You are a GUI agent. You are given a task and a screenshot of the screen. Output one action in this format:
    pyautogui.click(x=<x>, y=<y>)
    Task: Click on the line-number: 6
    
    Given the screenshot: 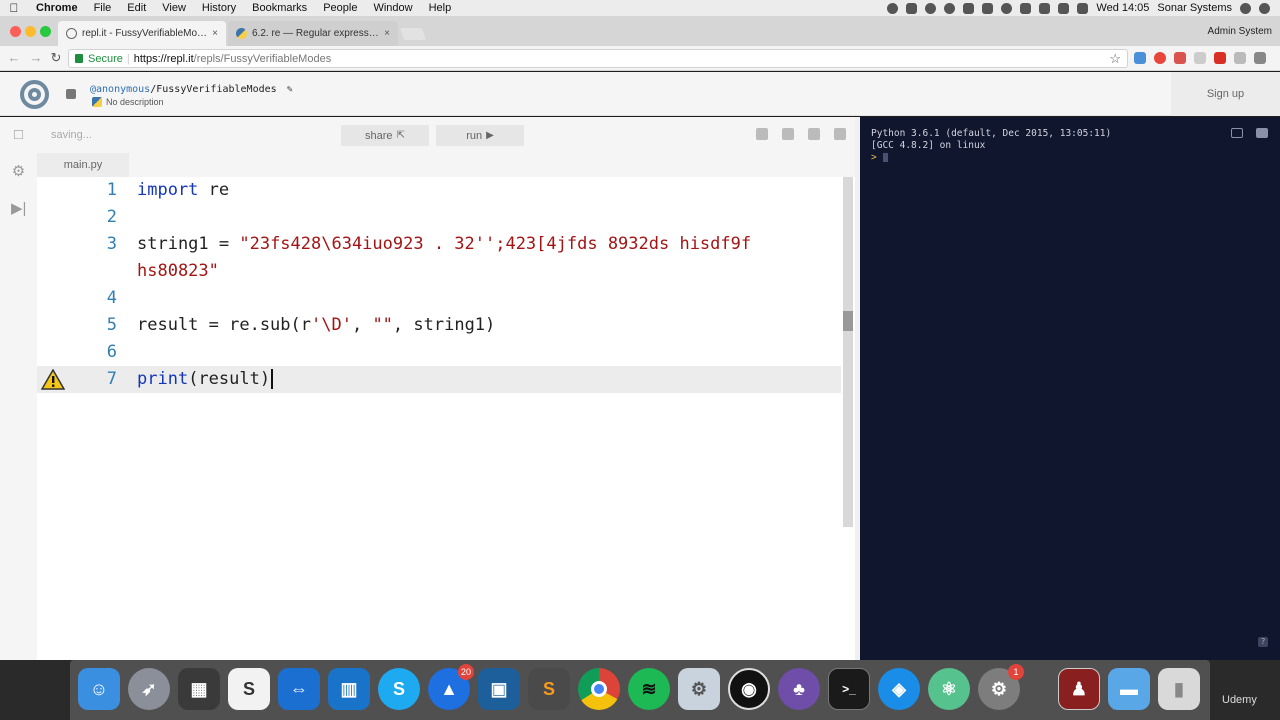 What is the action you would take?
    pyautogui.click(x=111, y=352)
    